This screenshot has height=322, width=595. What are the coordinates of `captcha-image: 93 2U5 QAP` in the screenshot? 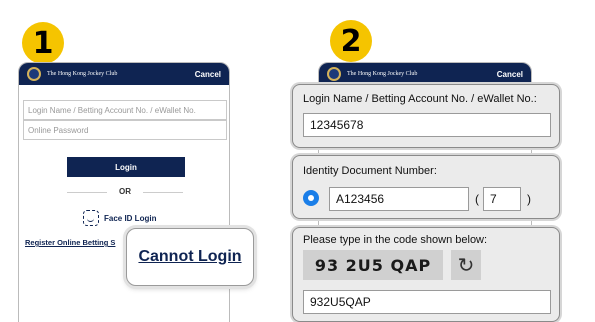 It's located at (373, 265).